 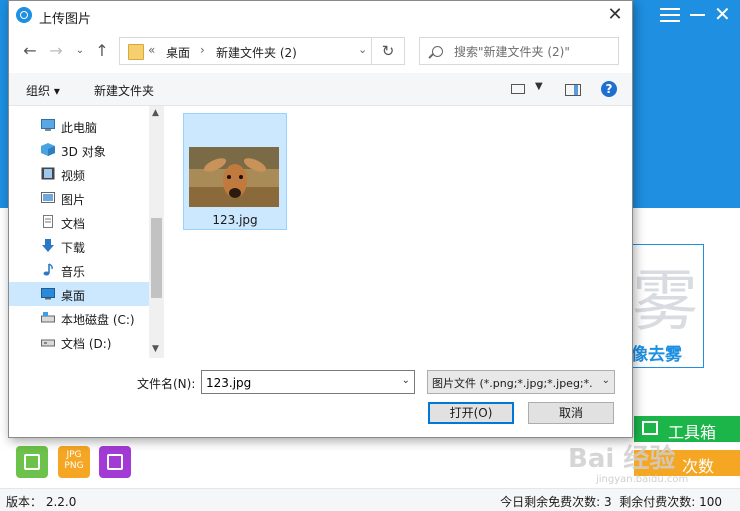 I want to click on nav-item-downloads: 下载, so click(x=79, y=246).